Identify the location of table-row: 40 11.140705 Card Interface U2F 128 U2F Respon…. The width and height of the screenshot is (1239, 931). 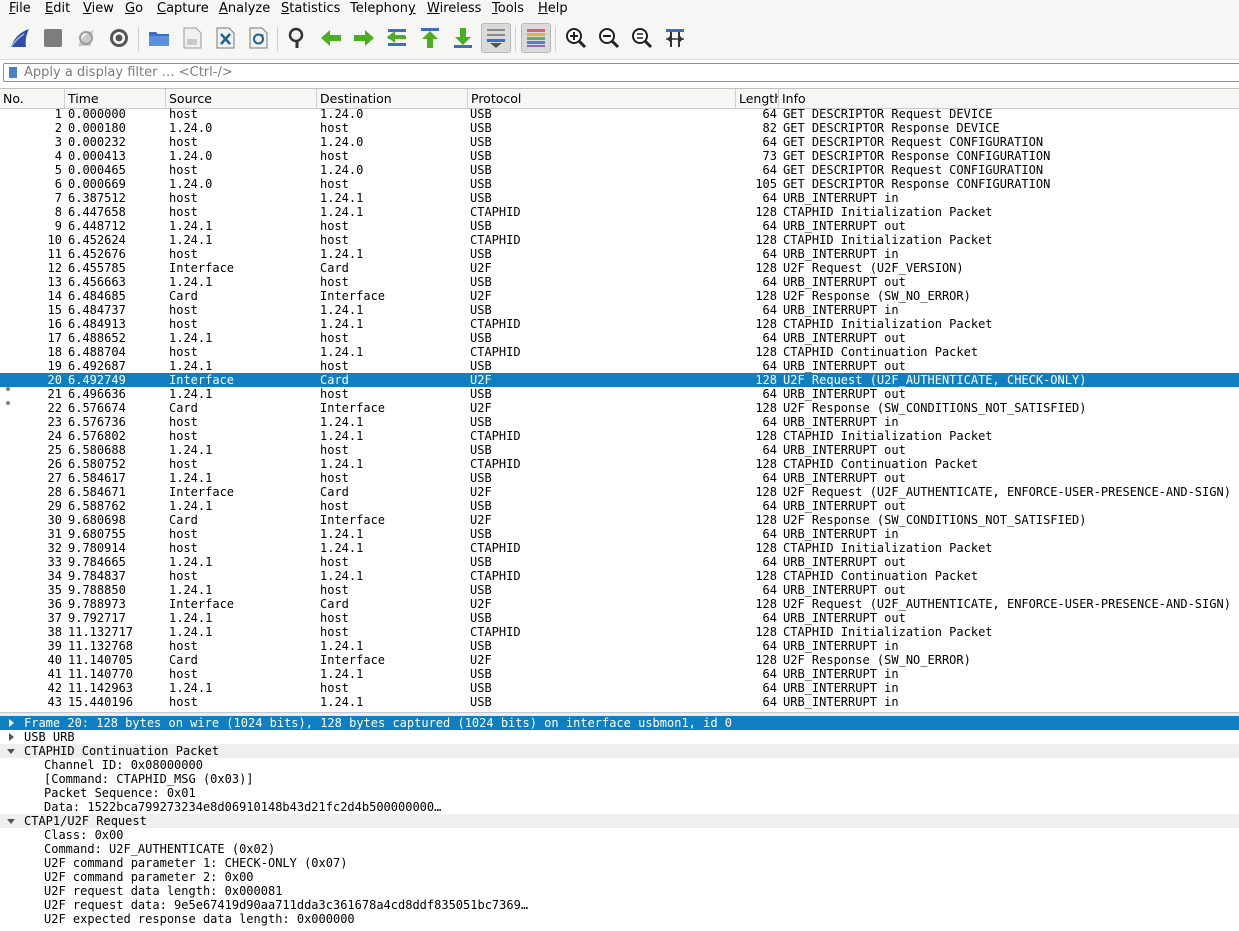
(619, 660).